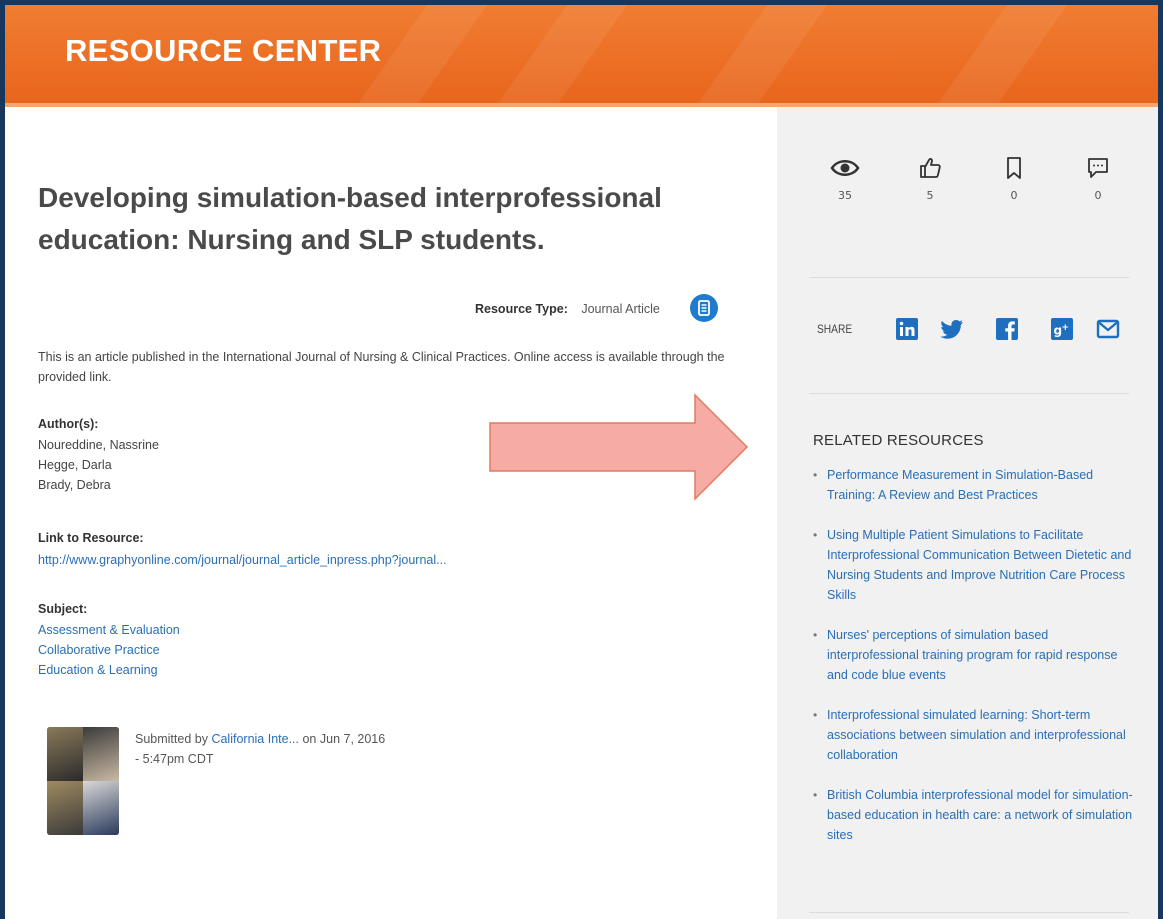  I want to click on resource-type-value: Journal Article, so click(620, 309).